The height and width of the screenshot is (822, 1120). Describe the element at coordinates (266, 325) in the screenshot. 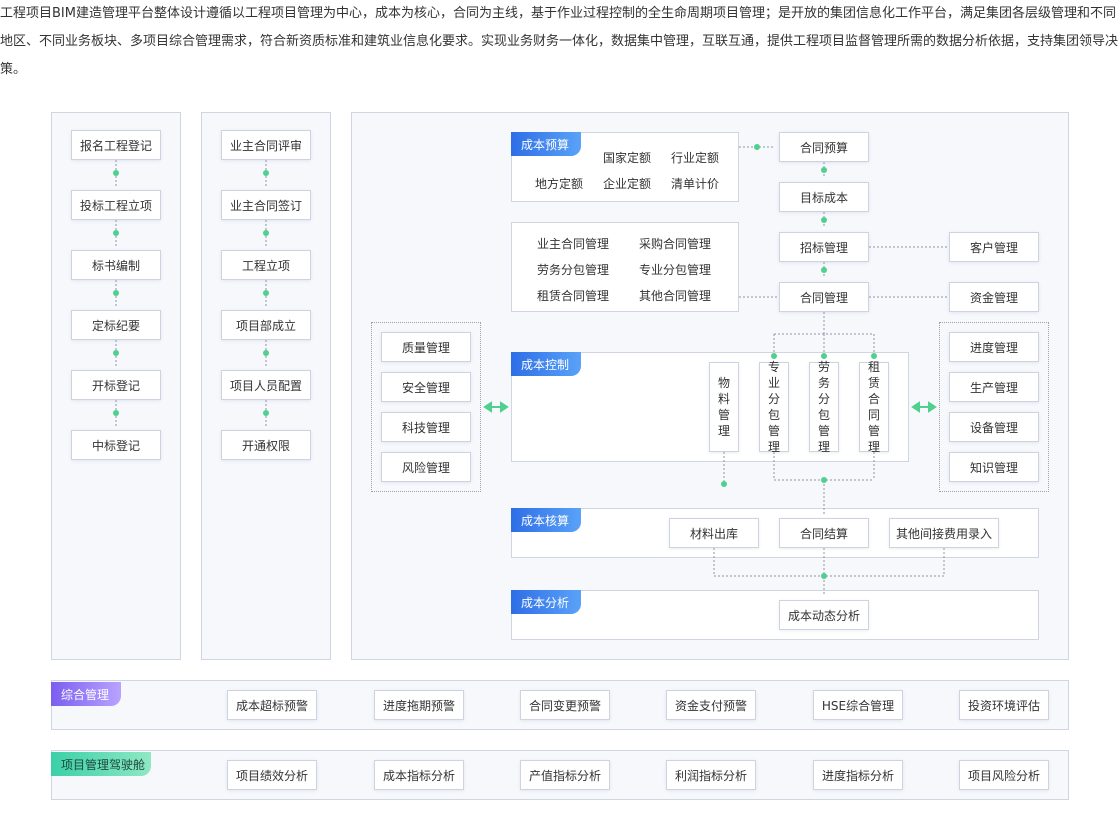

I see `flow-box: 项目部成立` at that location.